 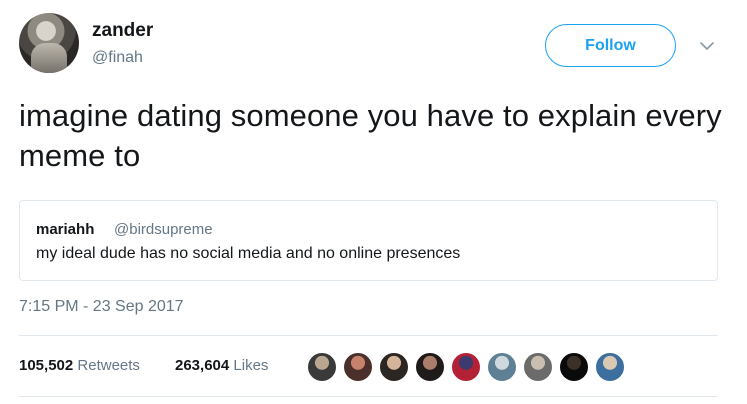 What do you see at coordinates (108, 365) in the screenshot?
I see `retweets-label: Retweets` at bounding box center [108, 365].